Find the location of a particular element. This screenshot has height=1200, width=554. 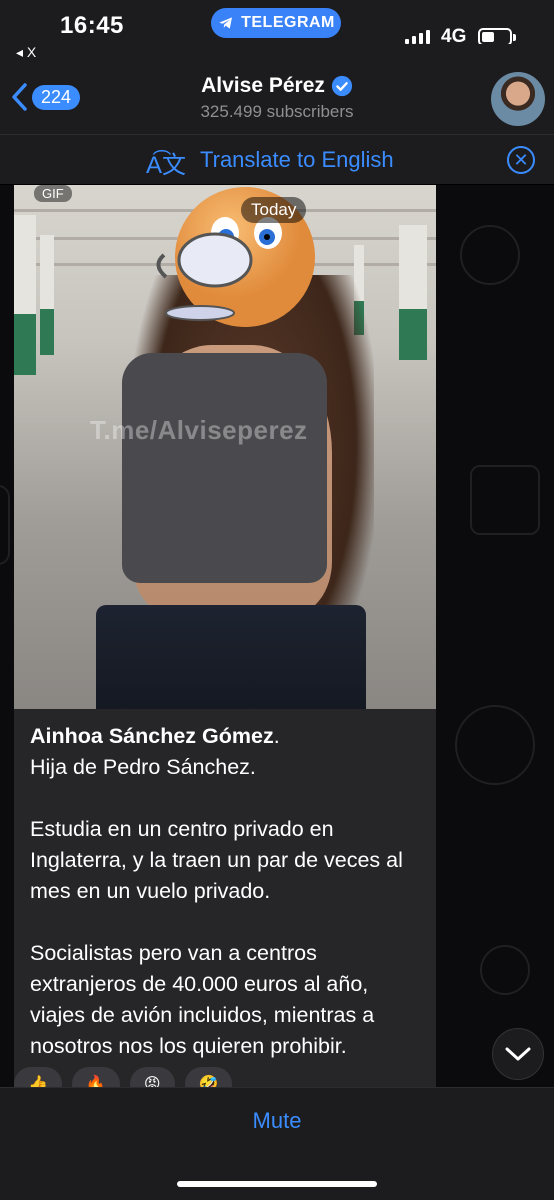

fire-icon: 🔥 is located at coordinates (95, 1081).